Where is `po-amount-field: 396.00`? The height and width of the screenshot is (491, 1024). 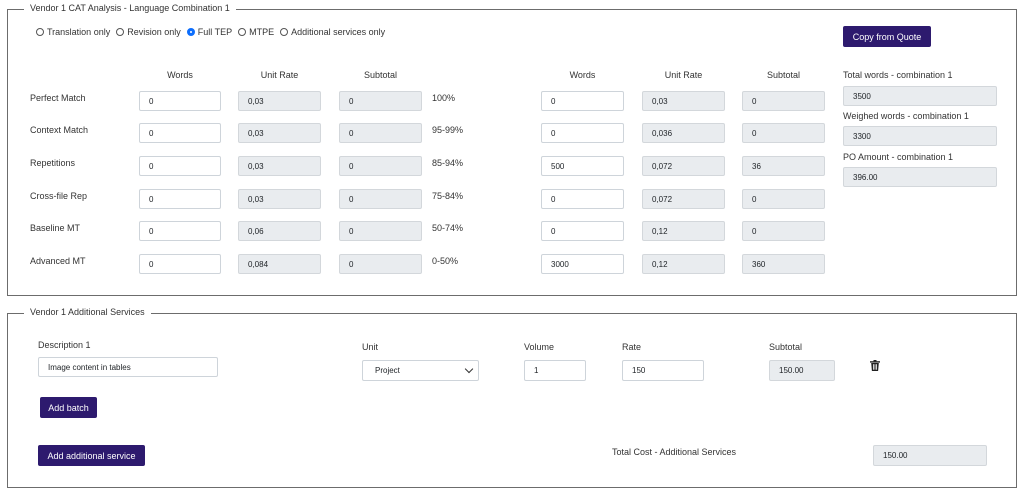 po-amount-field: 396.00 is located at coordinates (920, 177).